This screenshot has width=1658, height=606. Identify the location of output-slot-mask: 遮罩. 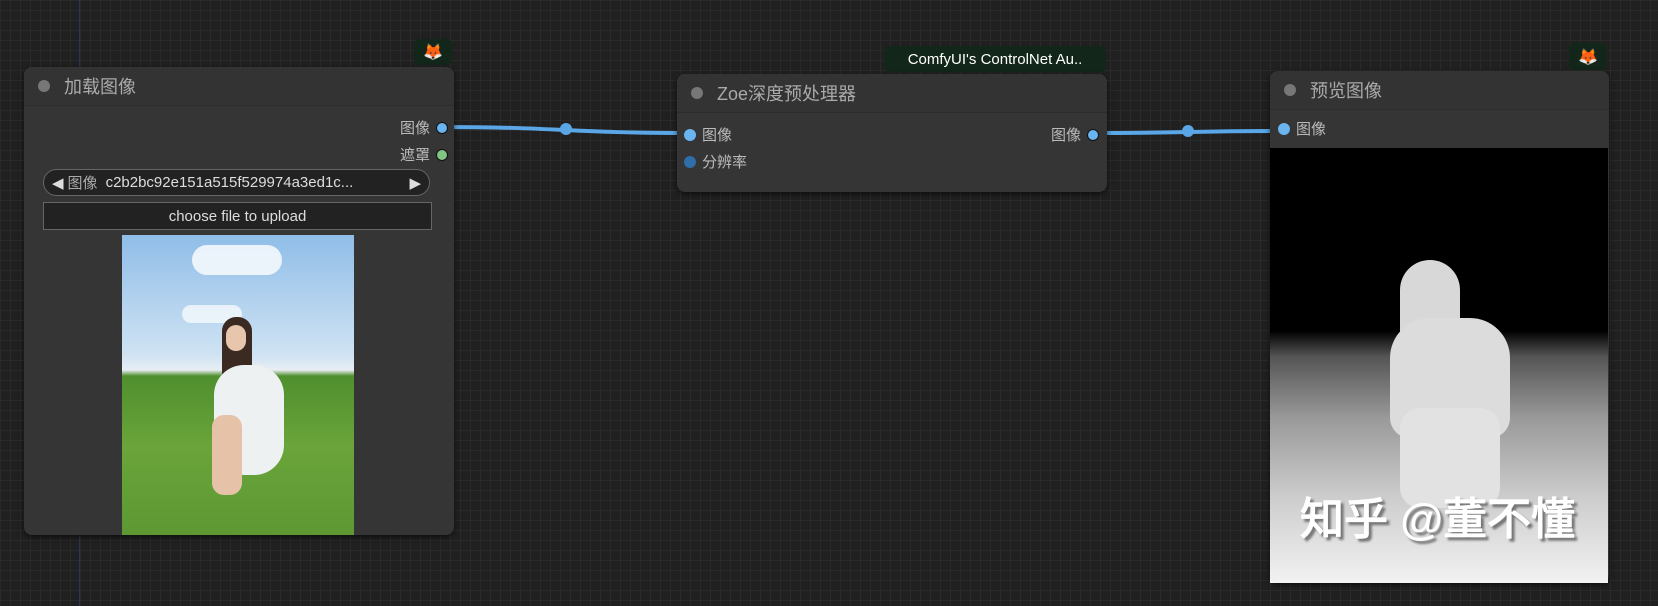
(424, 154).